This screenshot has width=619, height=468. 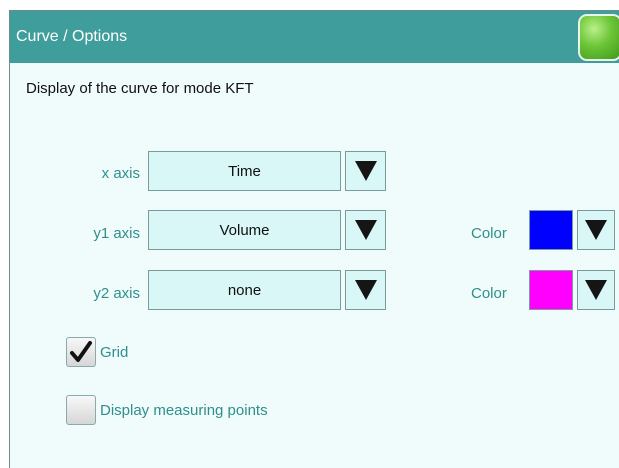 I want to click on page-heading: Display of the curve for mode KFT, so click(x=140, y=88).